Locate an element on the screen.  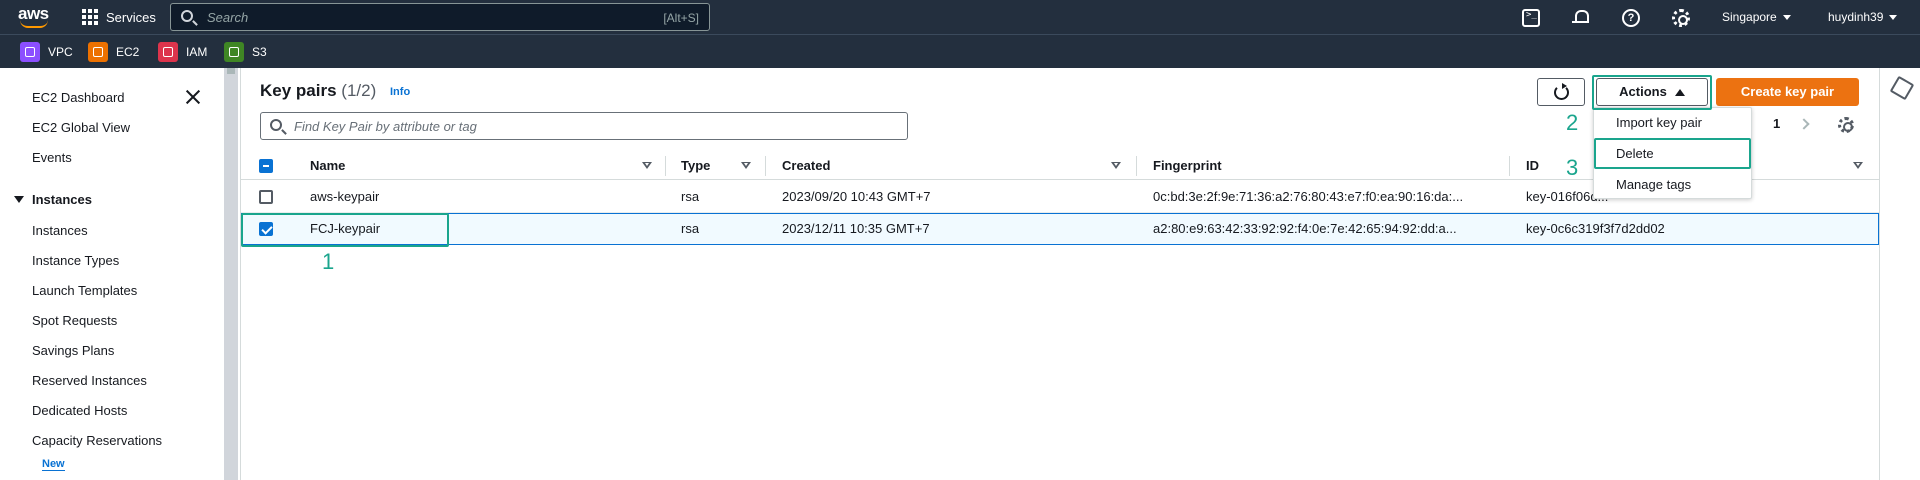
sidebar-section-label: Instances is located at coordinates (62, 199).